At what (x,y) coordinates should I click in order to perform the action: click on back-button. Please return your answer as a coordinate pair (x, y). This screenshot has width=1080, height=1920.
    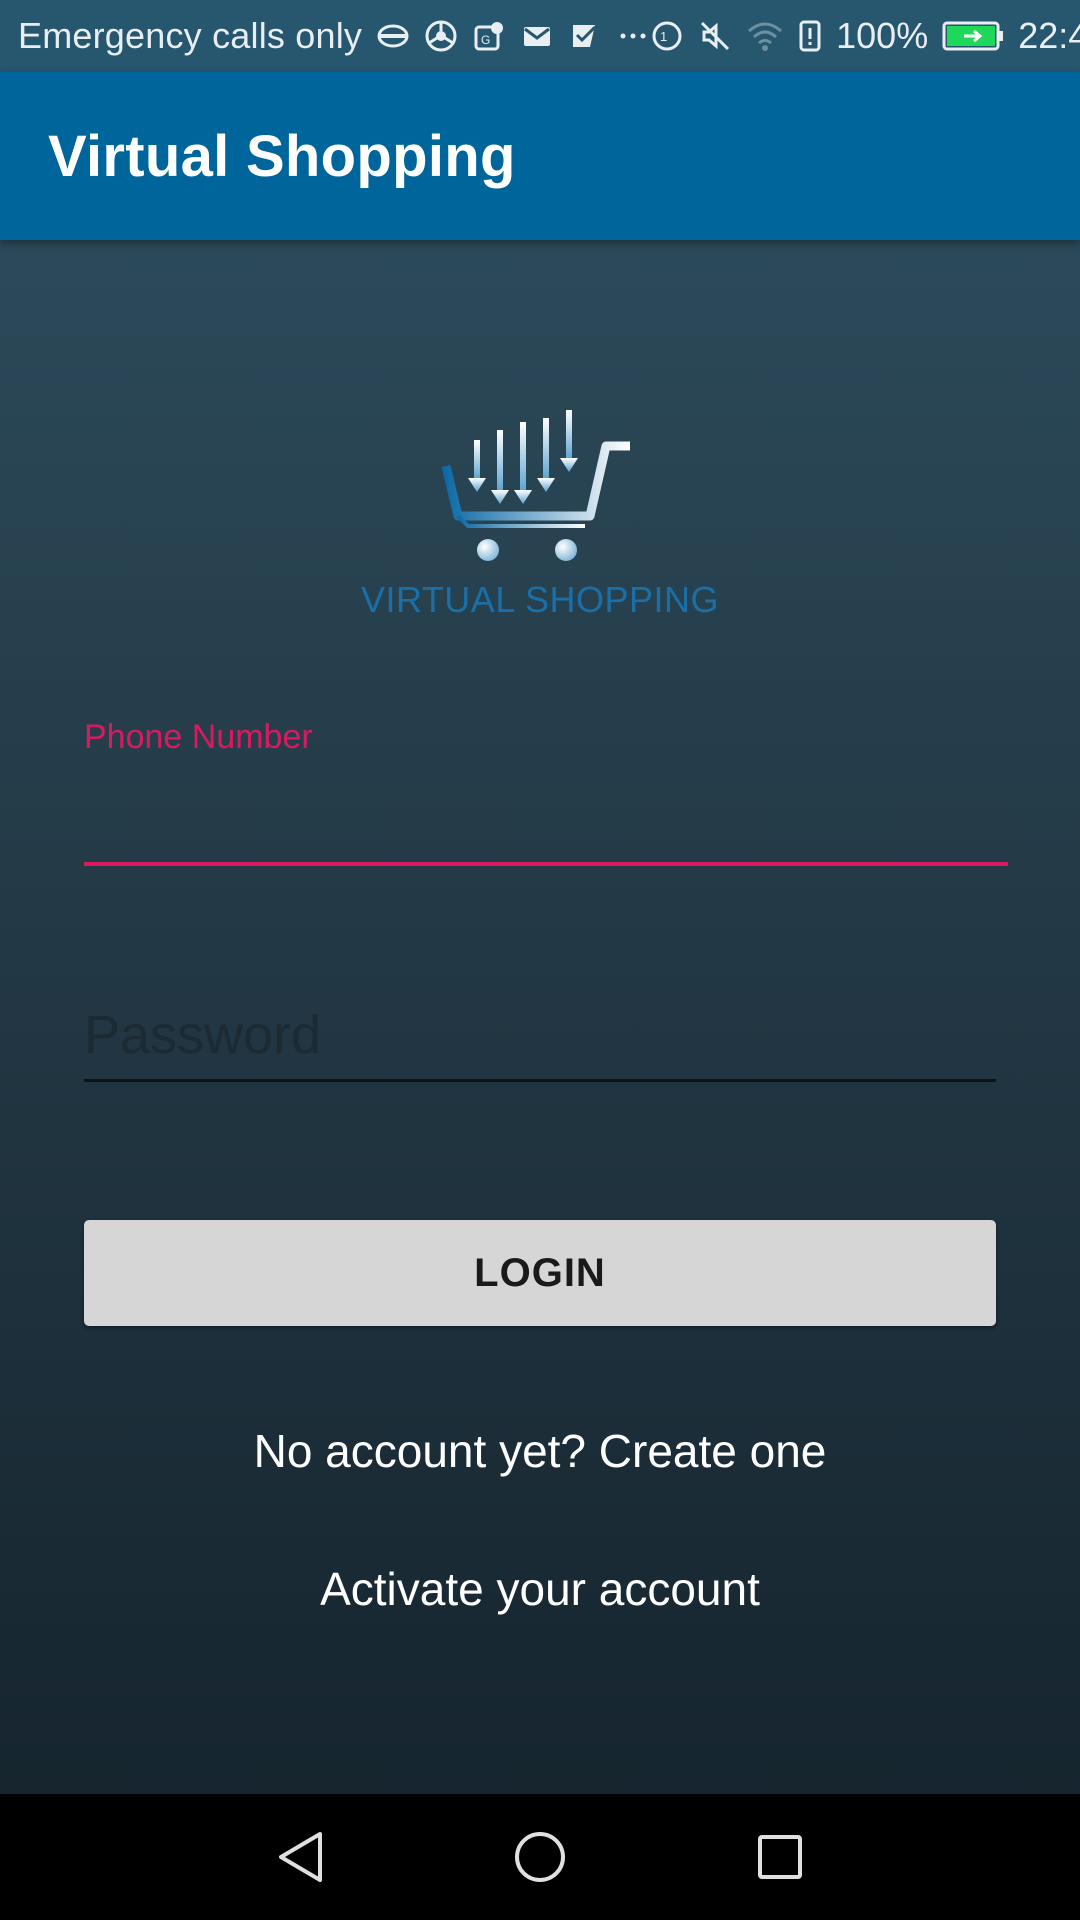
    Looking at the image, I should click on (300, 1857).